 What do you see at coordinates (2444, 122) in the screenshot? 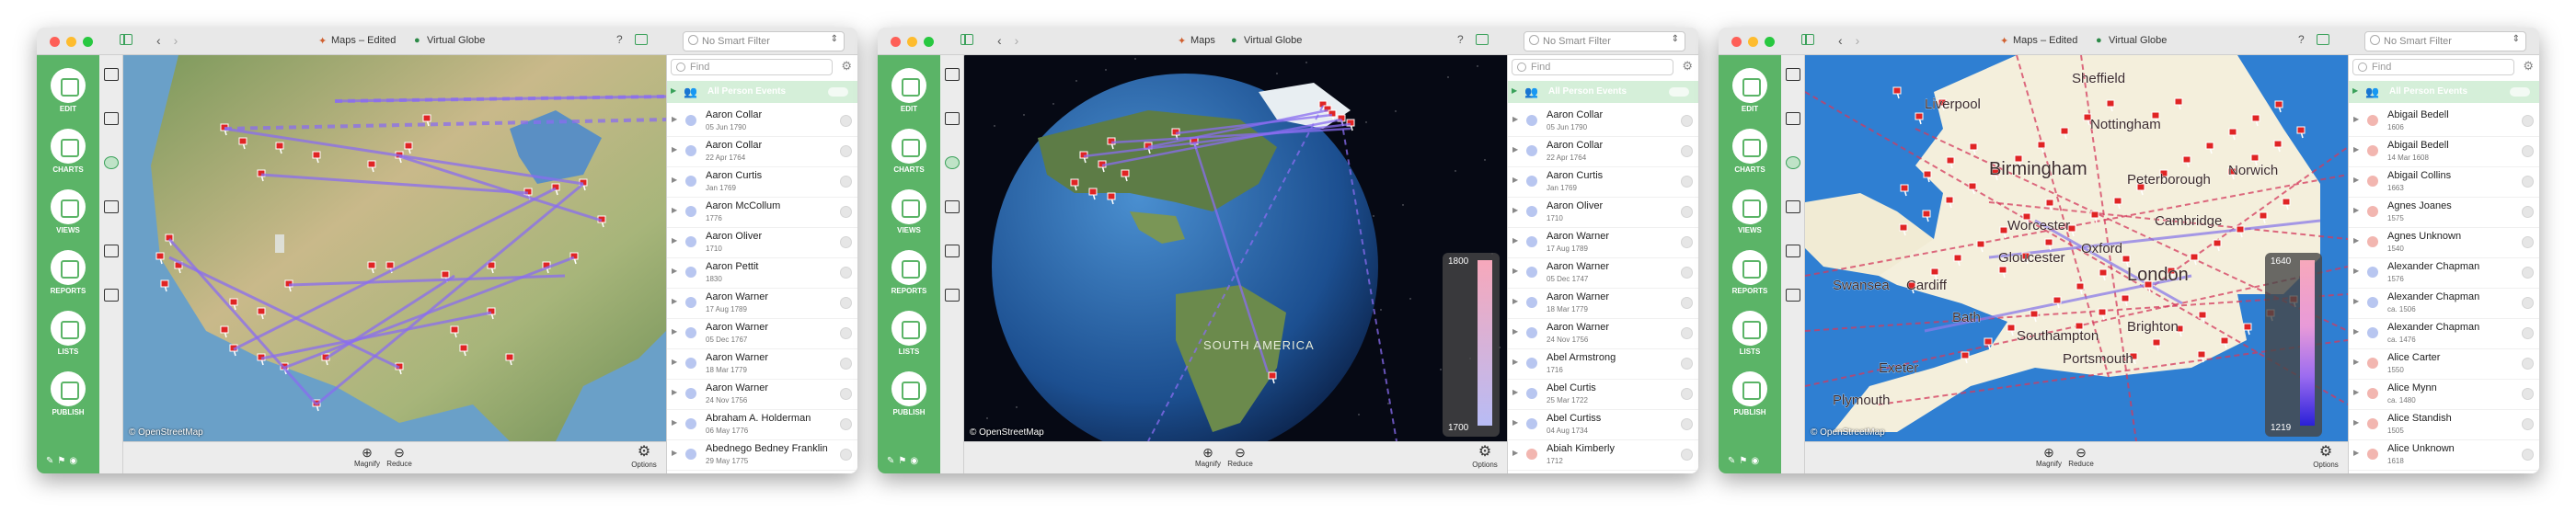
I see `person-row: ▶ Abigail Bedell 1606` at bounding box center [2444, 122].